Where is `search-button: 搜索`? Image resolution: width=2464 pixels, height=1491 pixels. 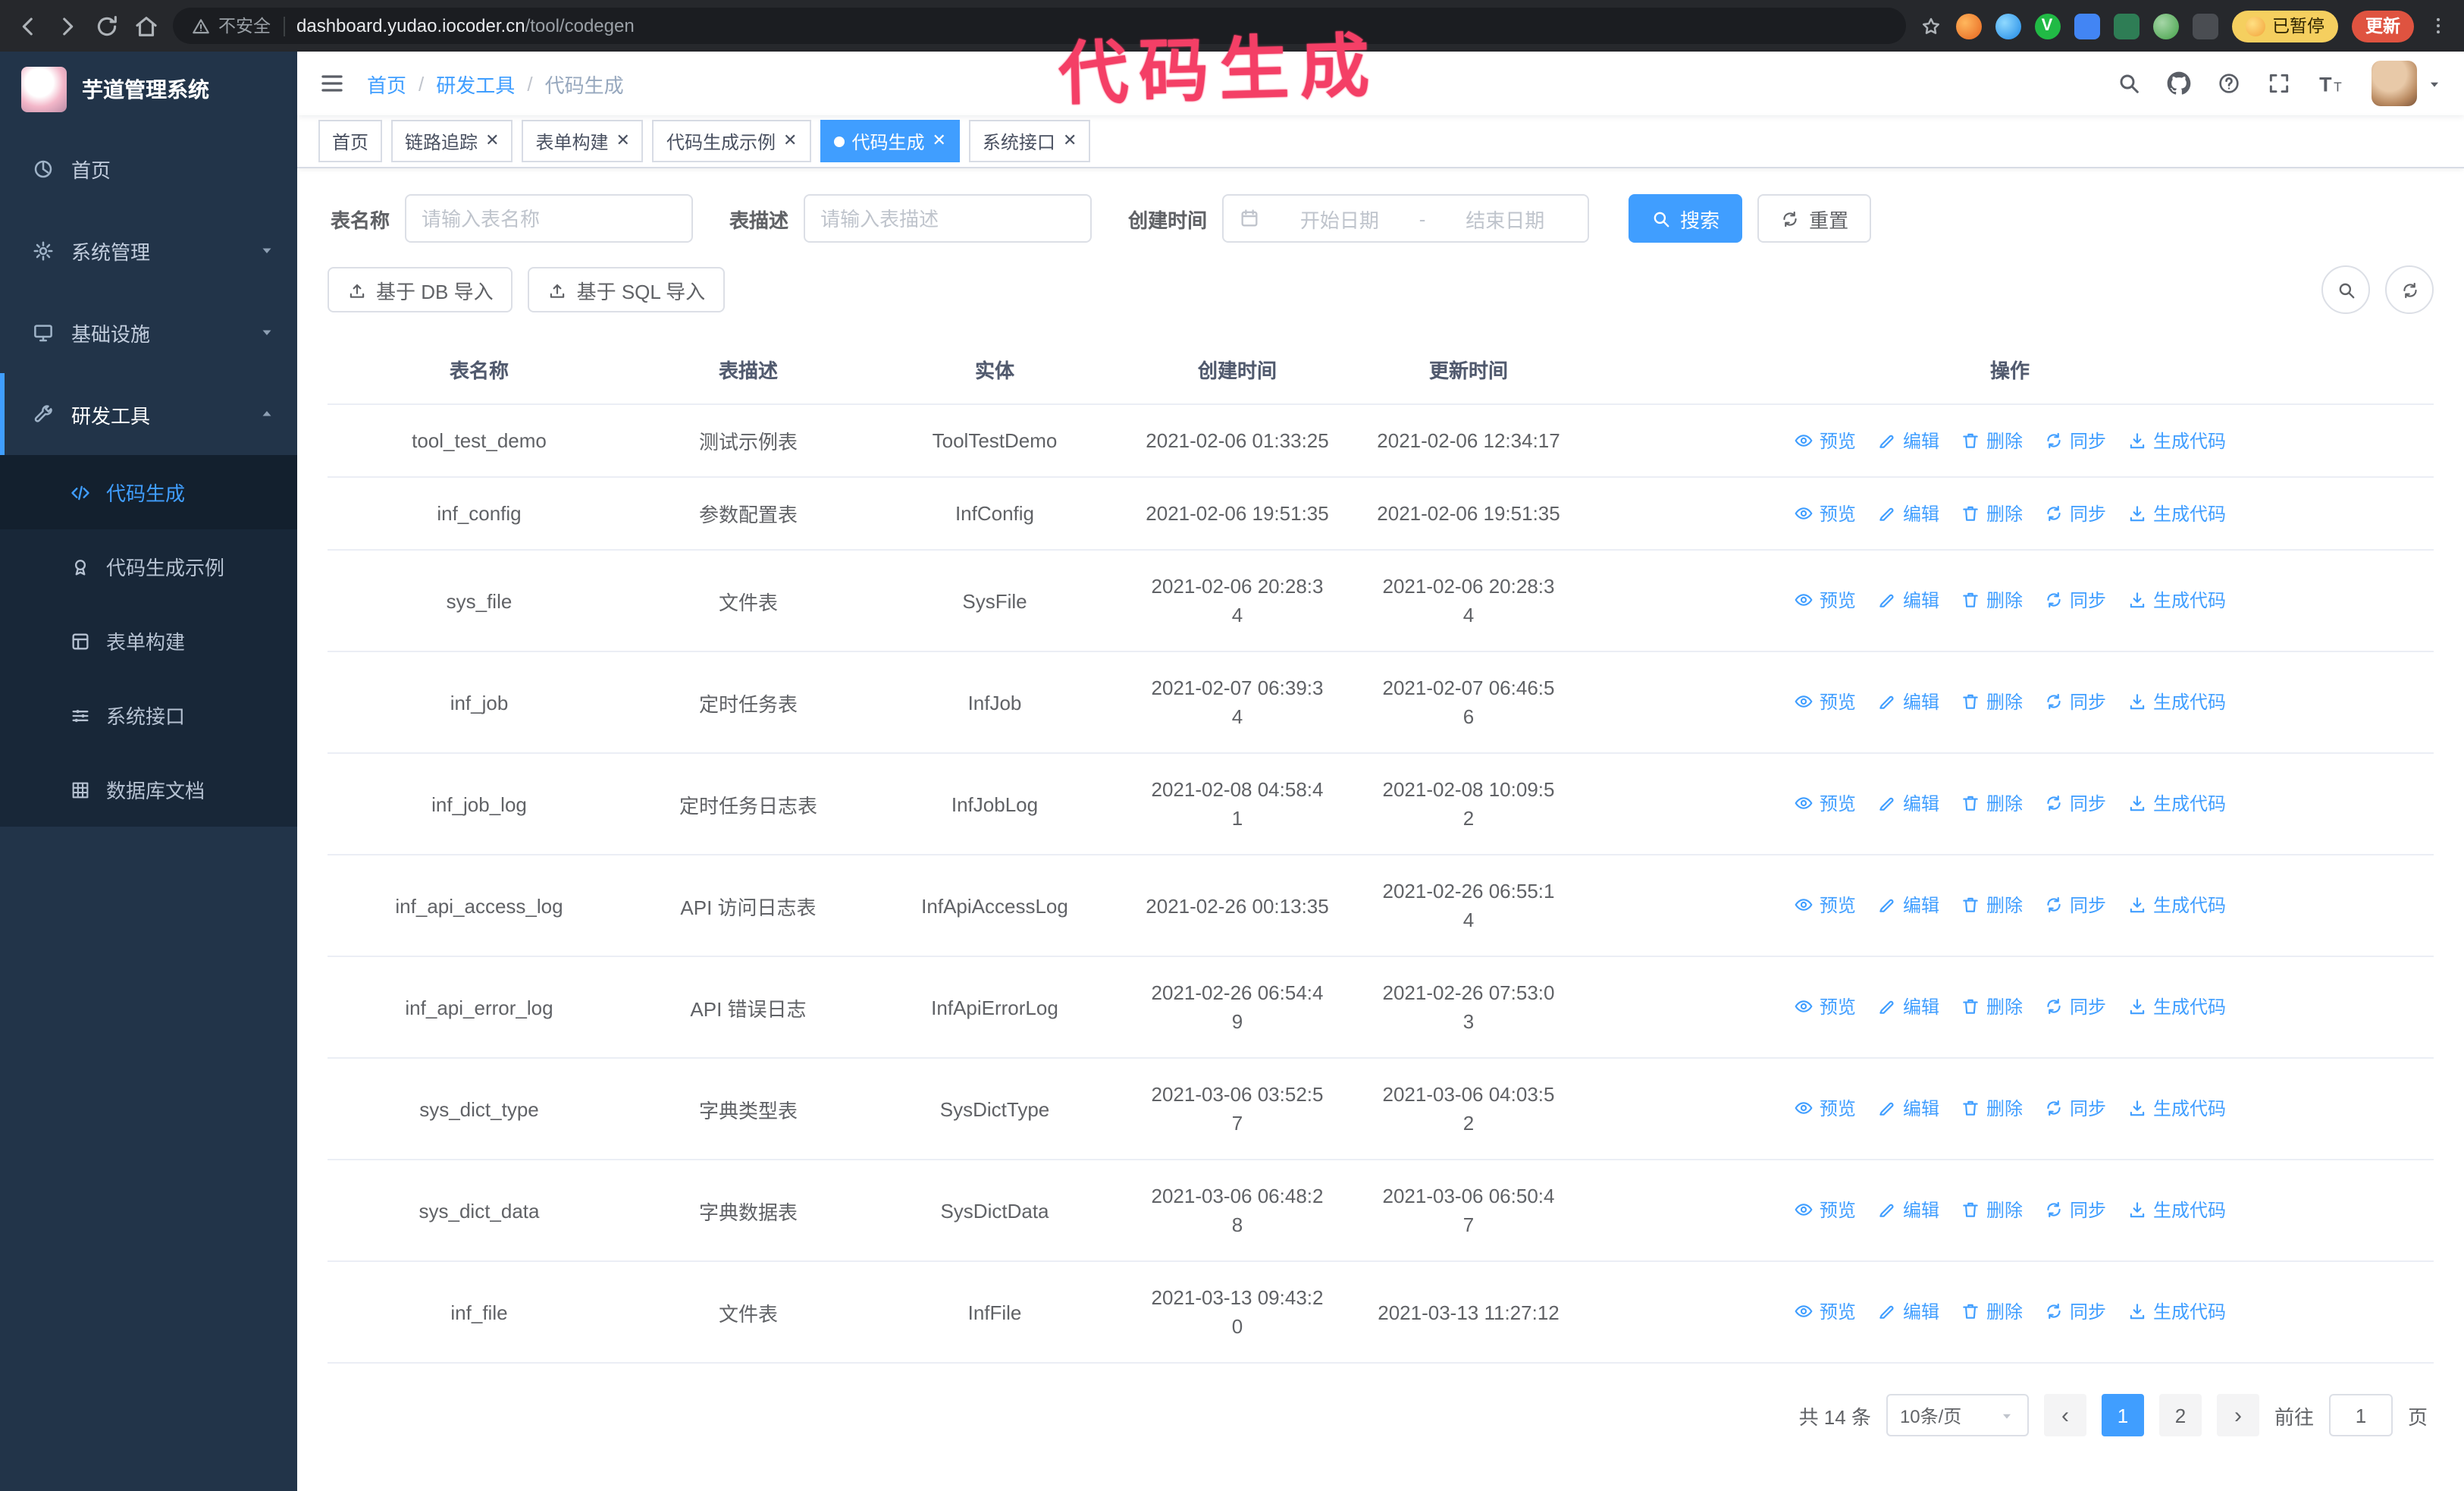
search-button: 搜索 is located at coordinates (1686, 218).